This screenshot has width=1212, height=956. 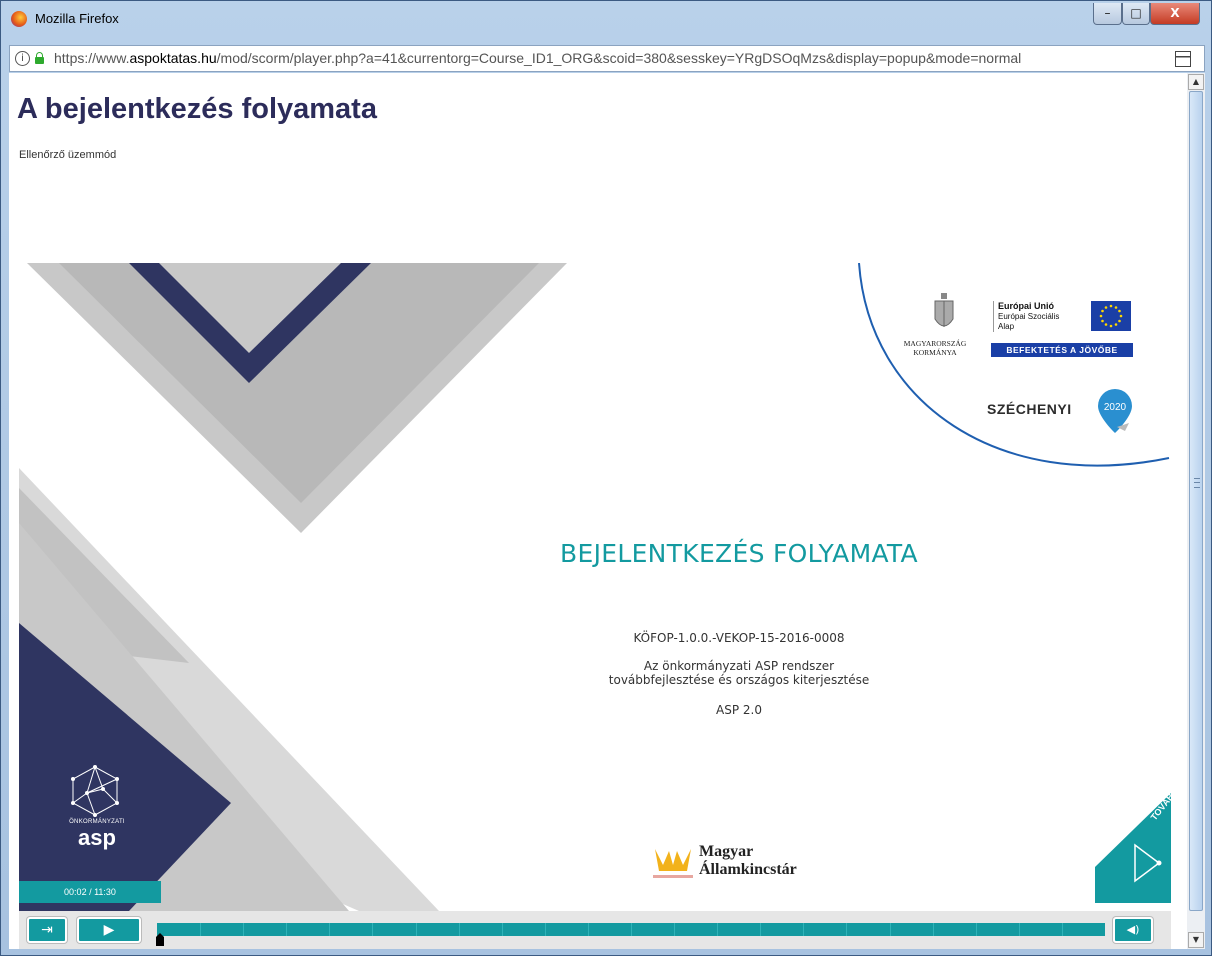 I want to click on slide-title: BEJELENTKEZÉS FOLYAMATA, so click(x=739, y=553).